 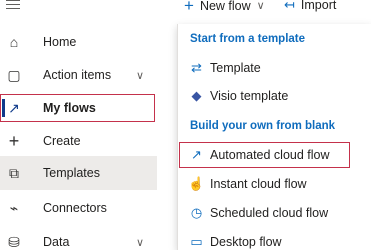 I want to click on command-bar: + New flow ∨ ↤ Import, so click(x=264, y=8).